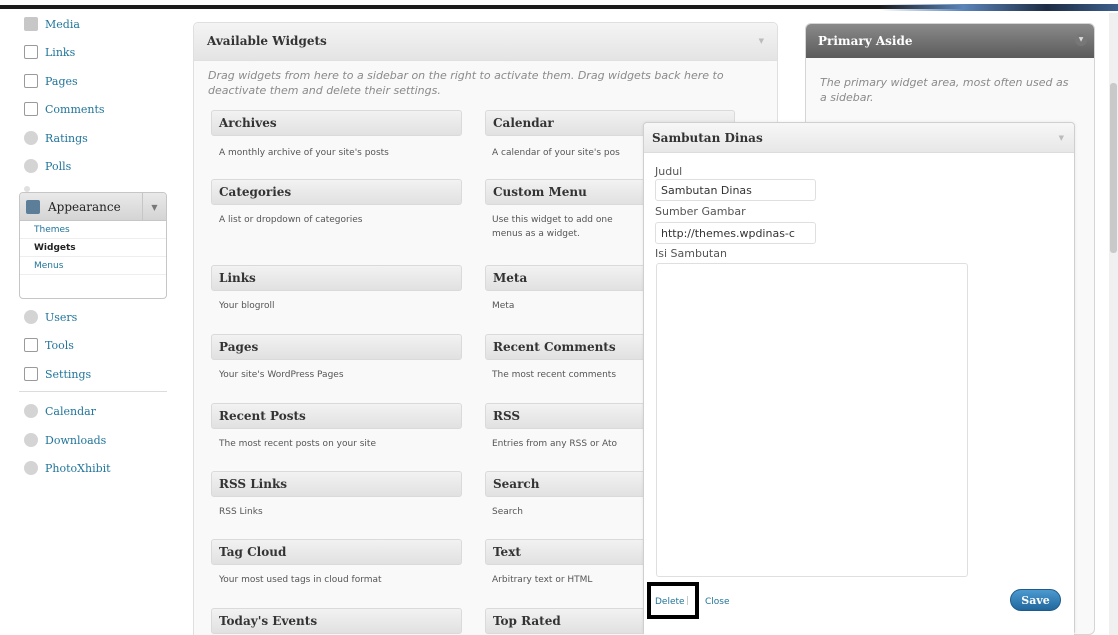  I want to click on widget-description: A calendar of your site's pos, so click(556, 153).